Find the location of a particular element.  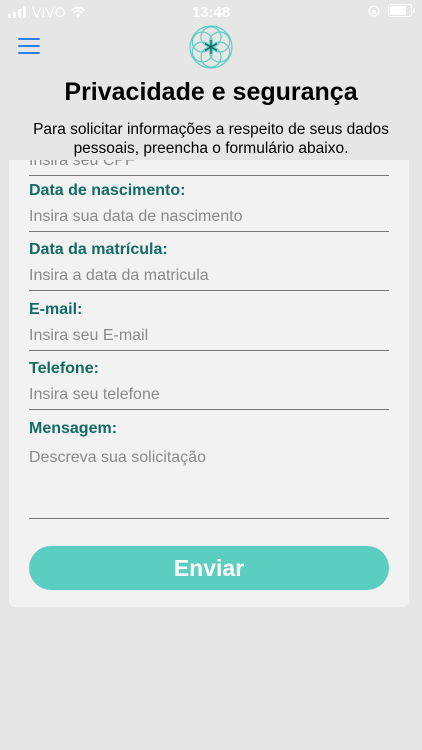

message-field: Mensagem: Descreva sua solicitação is located at coordinates (209, 469).